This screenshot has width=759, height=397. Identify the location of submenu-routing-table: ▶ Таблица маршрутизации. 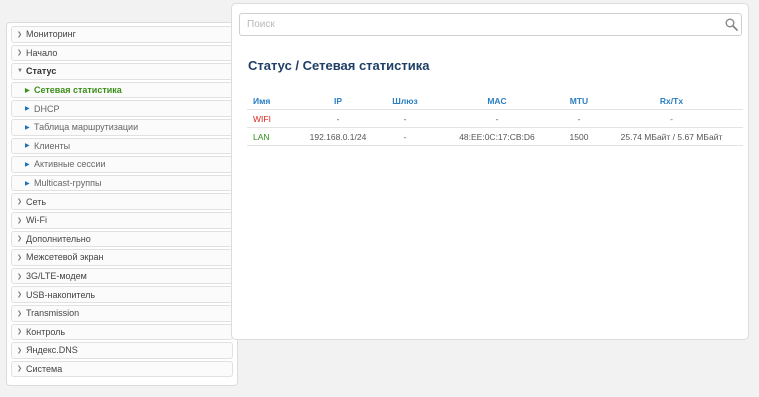
(122, 127).